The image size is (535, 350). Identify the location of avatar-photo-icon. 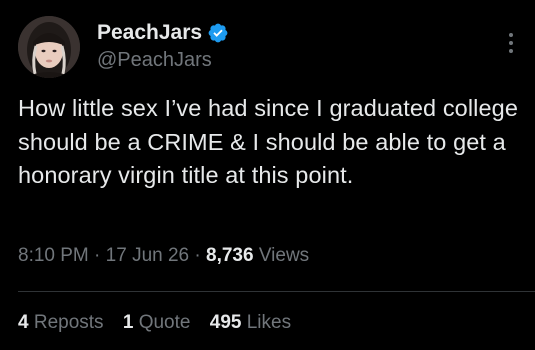
(49, 47).